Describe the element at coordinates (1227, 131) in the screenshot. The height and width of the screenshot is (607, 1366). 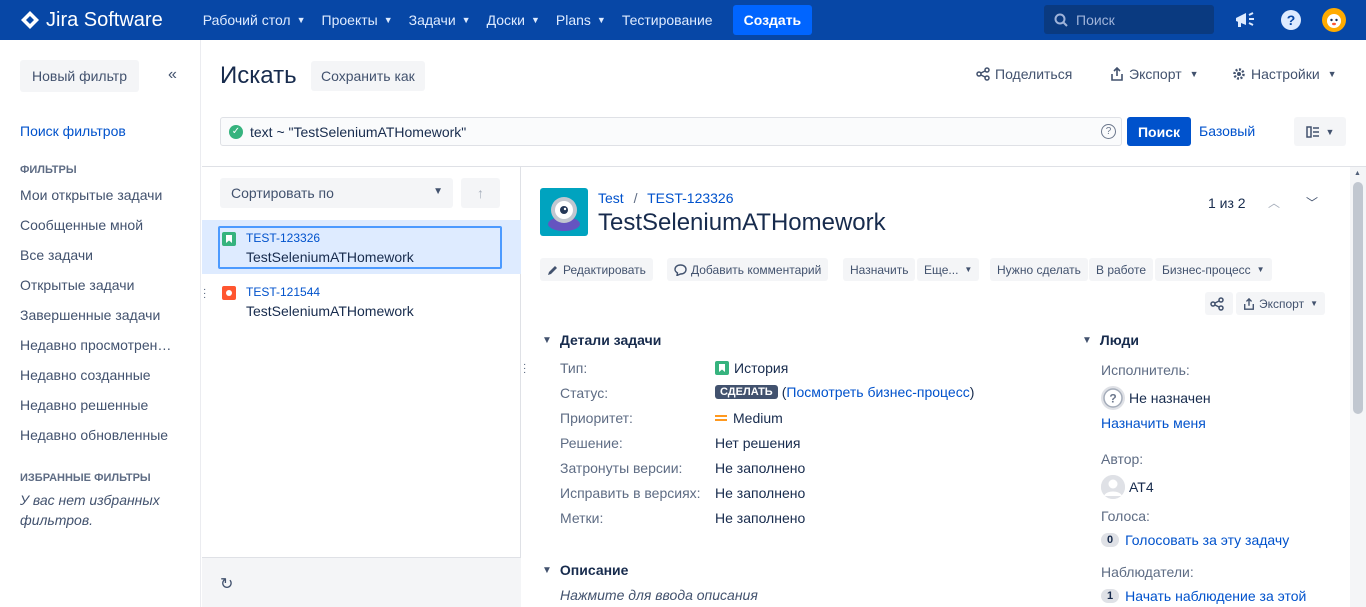
I see `basic-mode-link: Базовый` at that location.